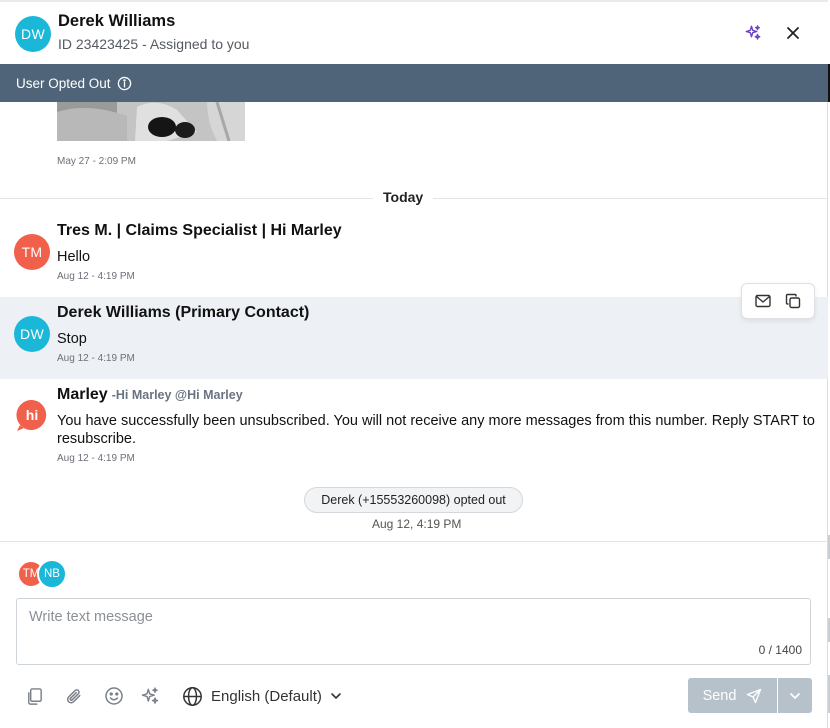 This screenshot has width=830, height=728. What do you see at coordinates (403, 197) in the screenshot?
I see `date-divider-label: Today` at bounding box center [403, 197].